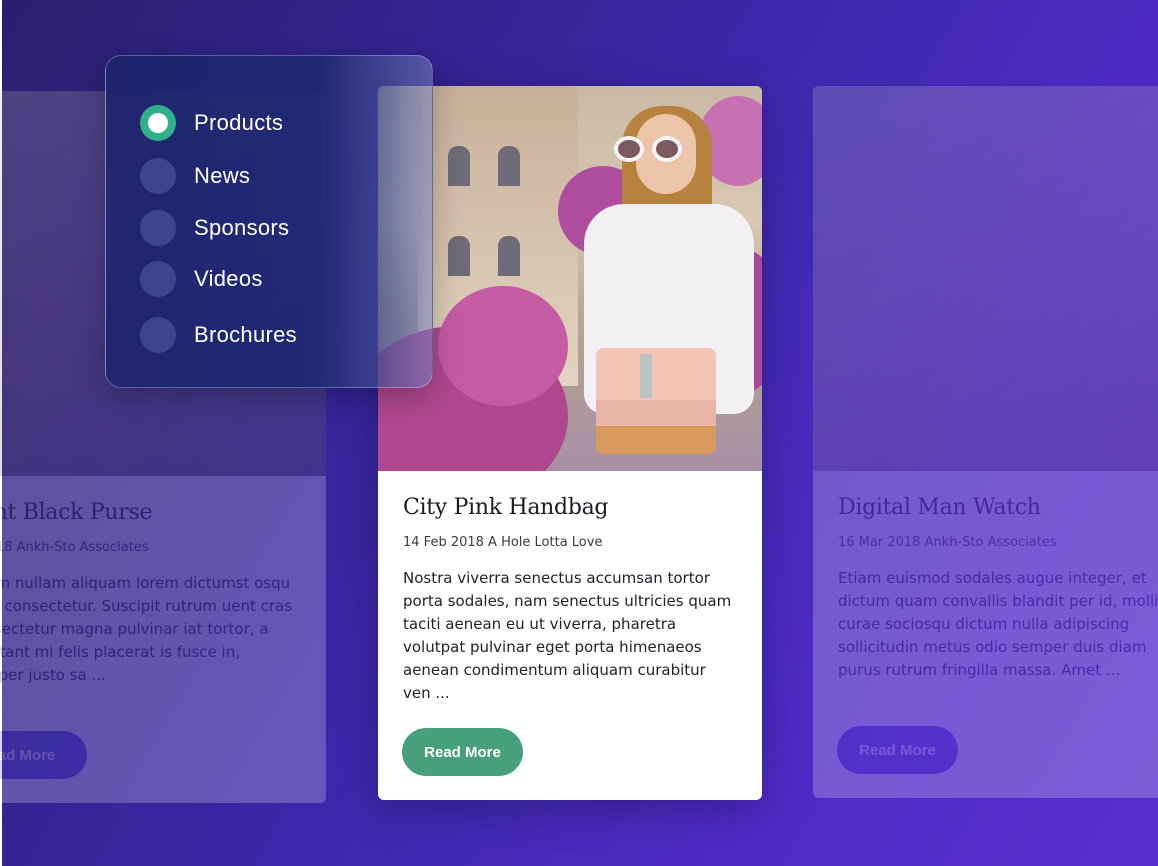  I want to click on radio-selected-icon, so click(158, 123).